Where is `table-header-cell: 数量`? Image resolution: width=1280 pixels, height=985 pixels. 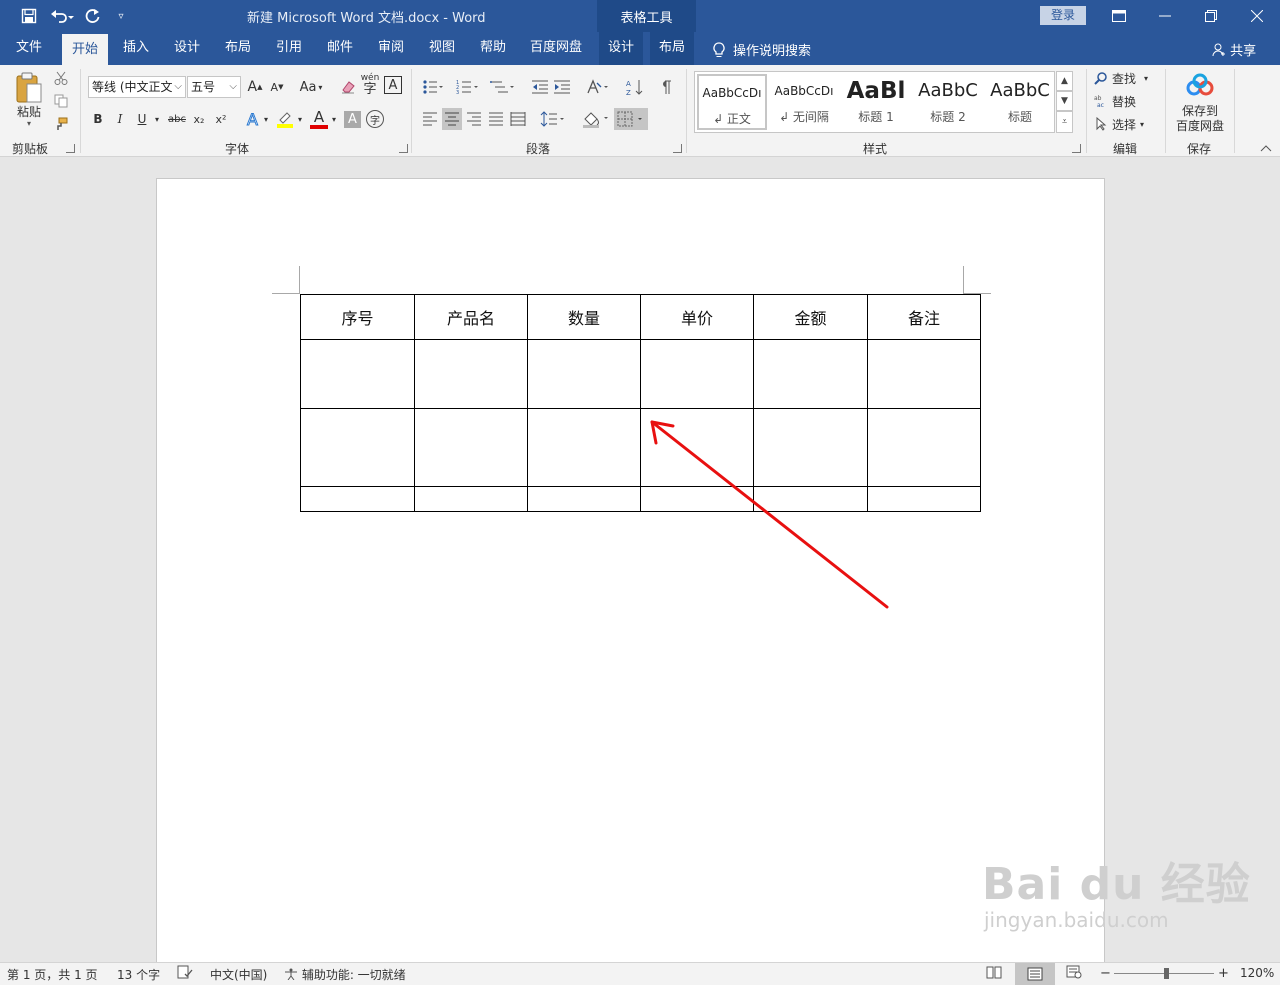 table-header-cell: 数量 is located at coordinates (584, 317).